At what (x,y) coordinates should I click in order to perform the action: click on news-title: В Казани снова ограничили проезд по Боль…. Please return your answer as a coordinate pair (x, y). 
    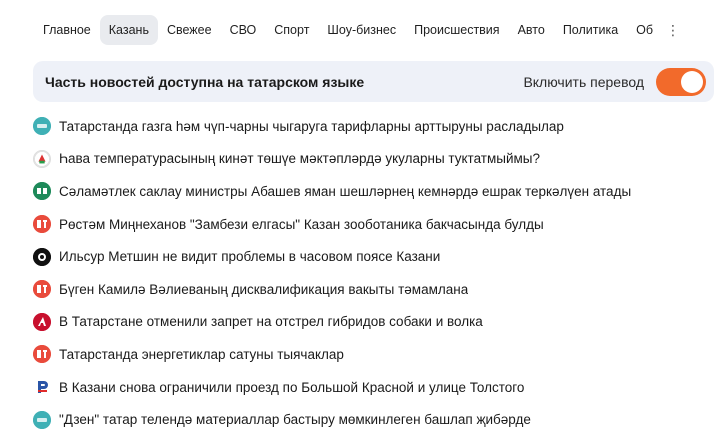
    Looking at the image, I should click on (292, 387).